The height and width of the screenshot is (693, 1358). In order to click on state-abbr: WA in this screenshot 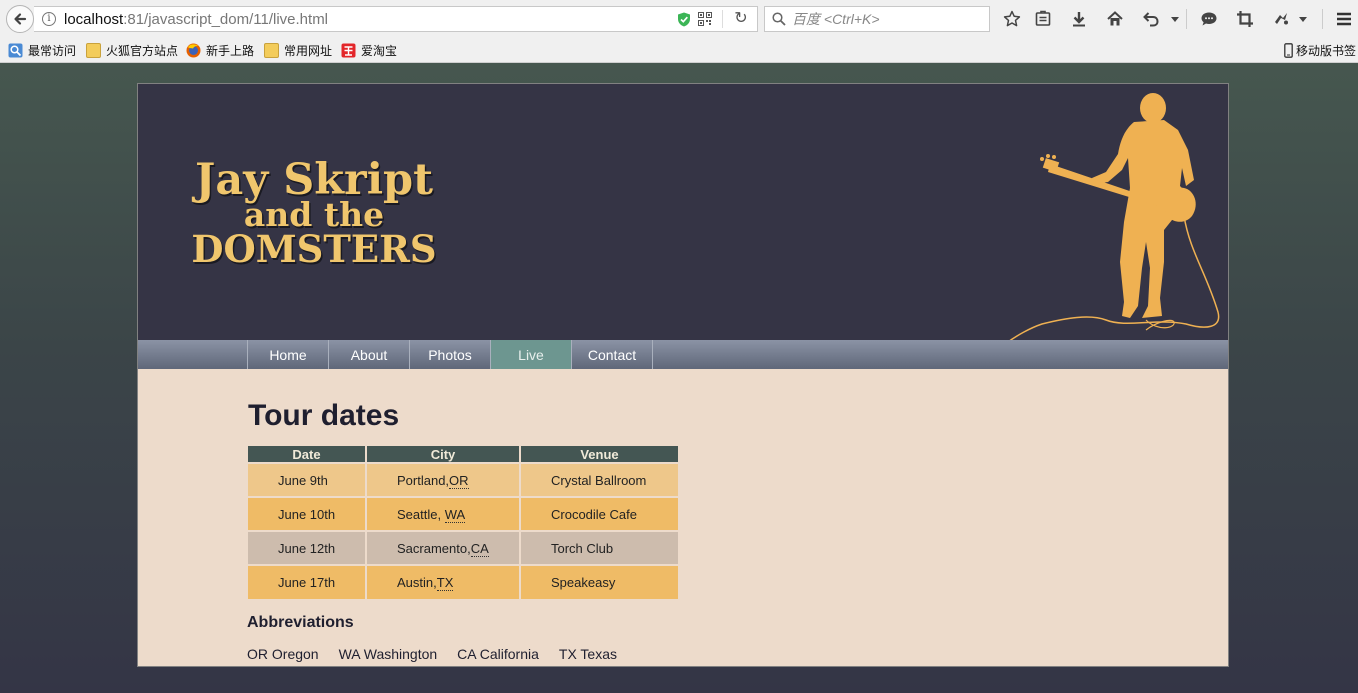, I will do `click(455, 514)`.